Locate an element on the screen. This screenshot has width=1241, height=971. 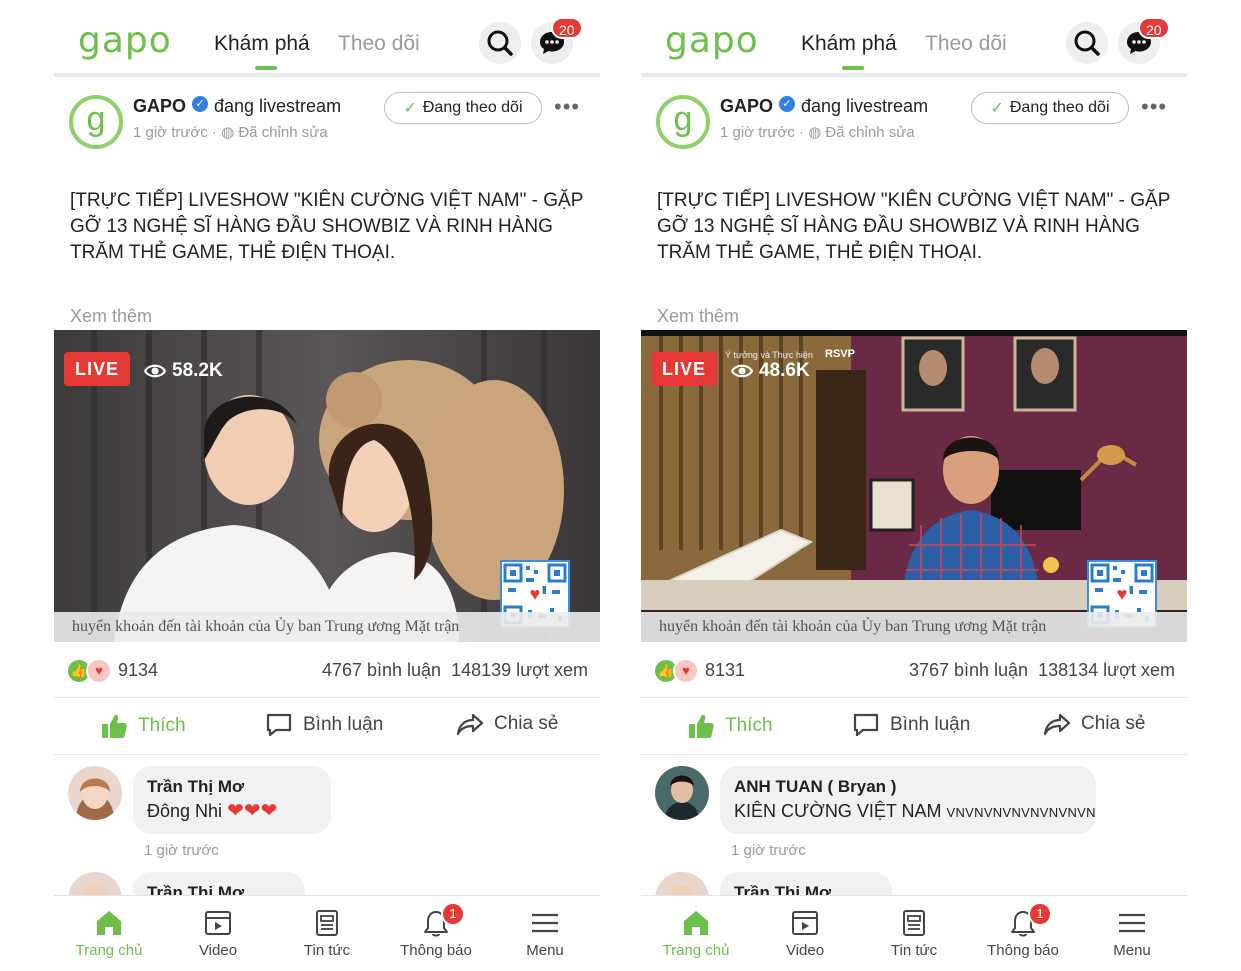
comment-author: Trần Thị Mơ is located at coordinates (232, 787).